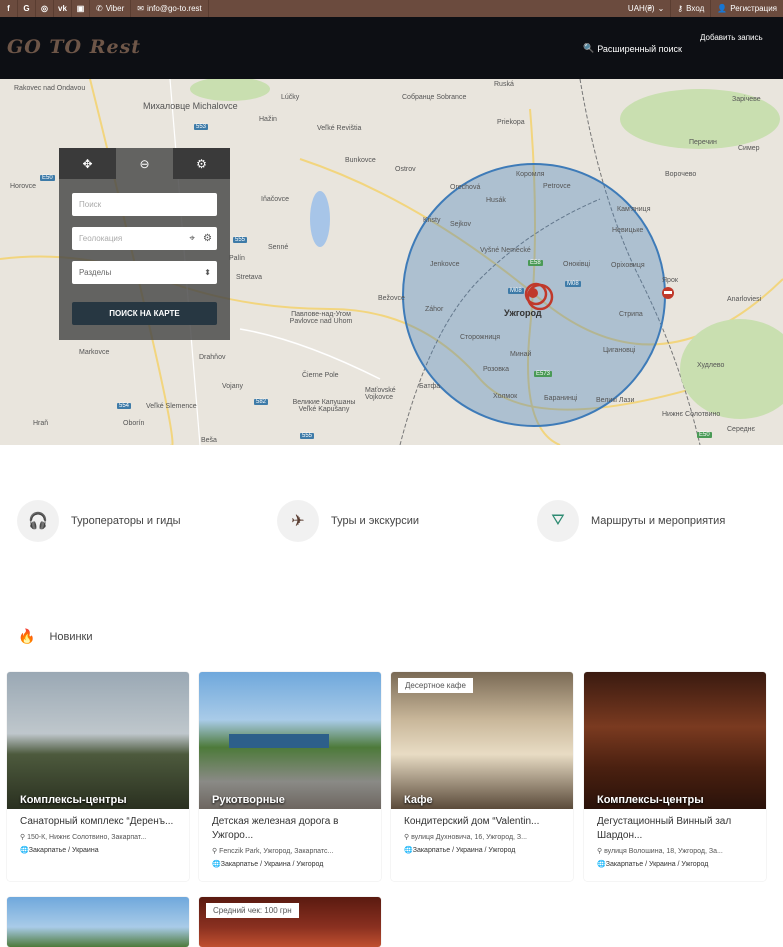 This screenshot has width=783, height=947. What do you see at coordinates (375, 521) in the screenshot?
I see `category-label: Туры и экскурсии` at bounding box center [375, 521].